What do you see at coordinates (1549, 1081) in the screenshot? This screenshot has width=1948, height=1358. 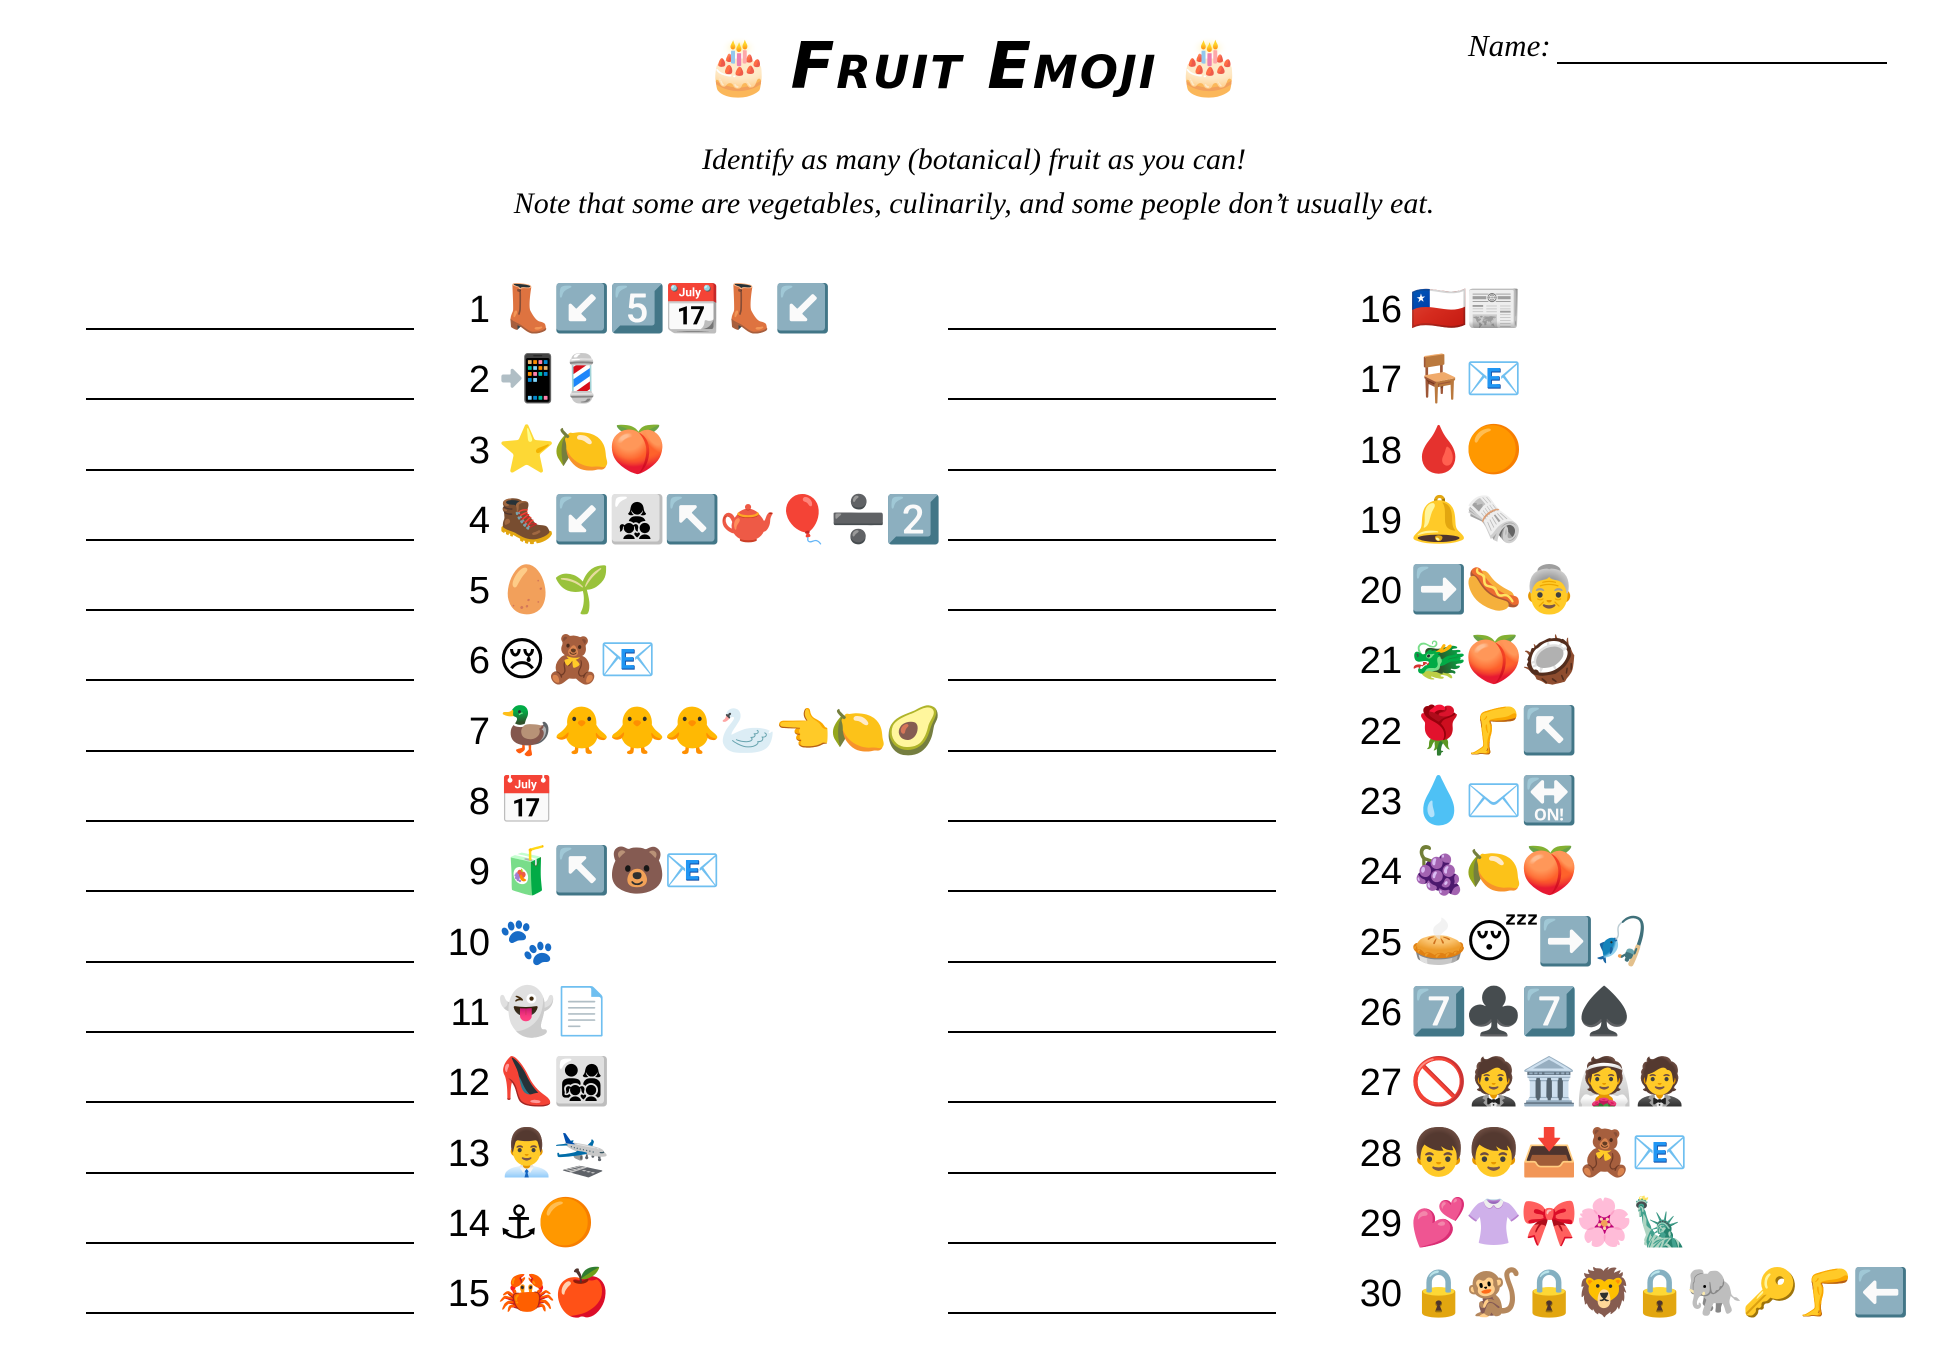 I see `emoji-clue: 🚫🤵🏛️👰🤵` at bounding box center [1549, 1081].